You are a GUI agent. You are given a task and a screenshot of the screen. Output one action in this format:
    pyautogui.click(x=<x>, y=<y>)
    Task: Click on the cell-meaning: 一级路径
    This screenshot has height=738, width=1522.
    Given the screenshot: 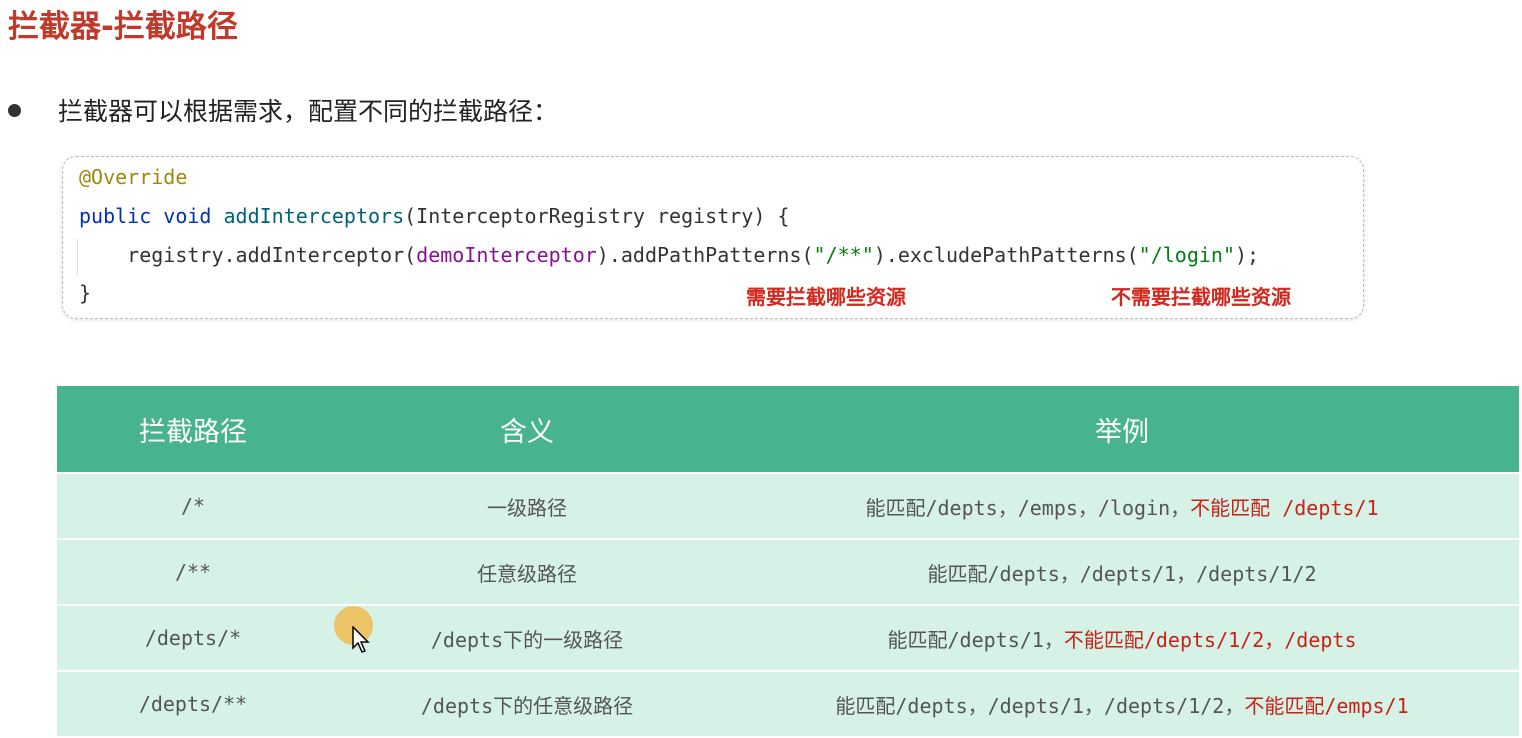 What is the action you would take?
    pyautogui.click(x=527, y=505)
    